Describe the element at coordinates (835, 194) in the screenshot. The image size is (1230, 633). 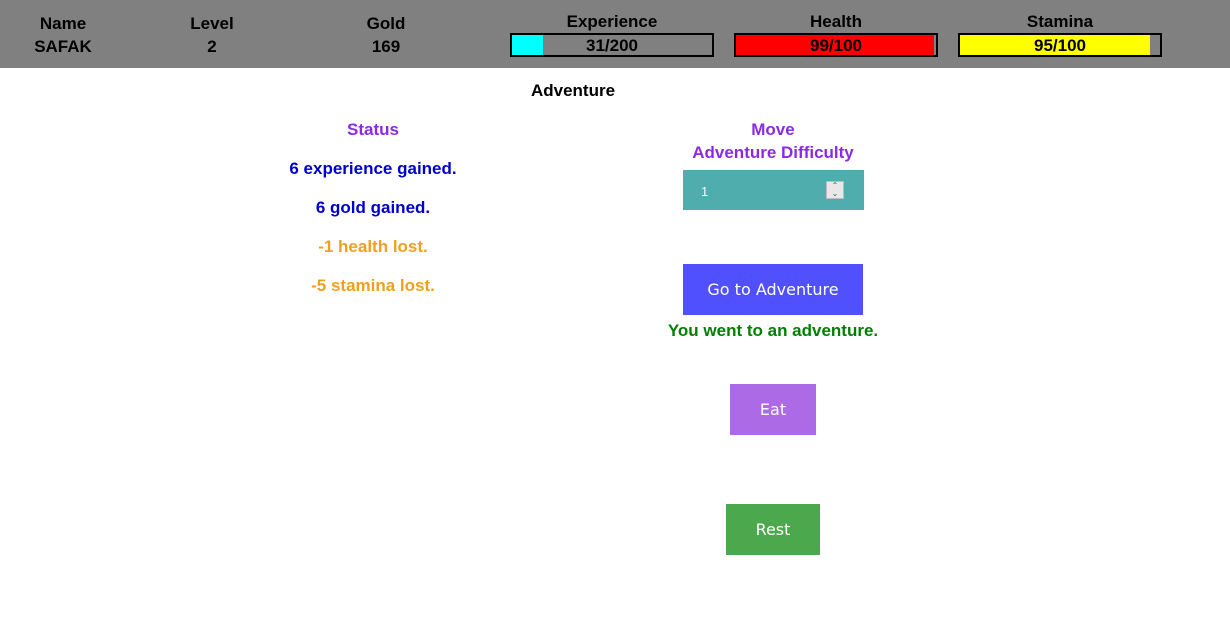
I see `chevron-down-icon: ⌄` at that location.